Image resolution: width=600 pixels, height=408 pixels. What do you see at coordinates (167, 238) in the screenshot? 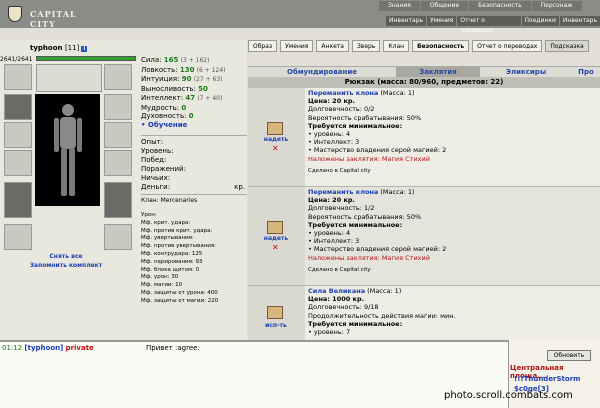
I see `mod-row: Мф. увертывания:` at bounding box center [167, 238].